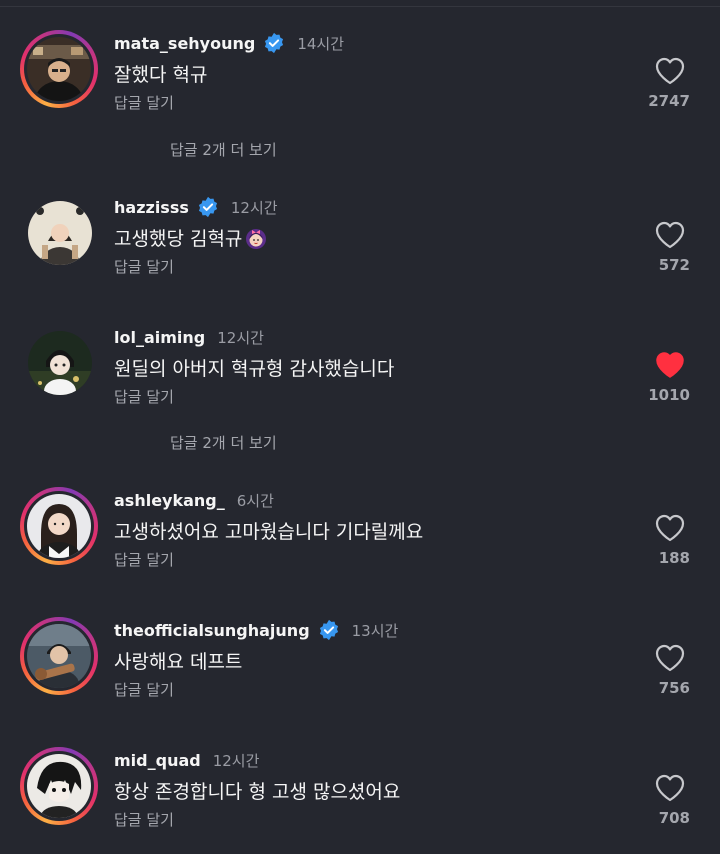 The width and height of the screenshot is (720, 854). What do you see at coordinates (674, 688) in the screenshot?
I see `like-count: 756` at bounding box center [674, 688].